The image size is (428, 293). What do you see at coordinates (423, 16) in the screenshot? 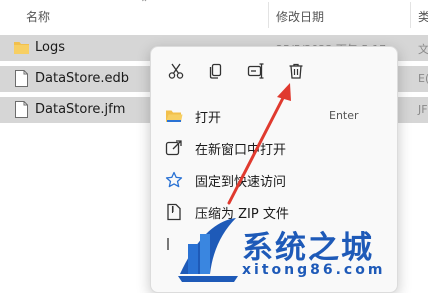
I see `column-type-header: 类` at bounding box center [423, 16].